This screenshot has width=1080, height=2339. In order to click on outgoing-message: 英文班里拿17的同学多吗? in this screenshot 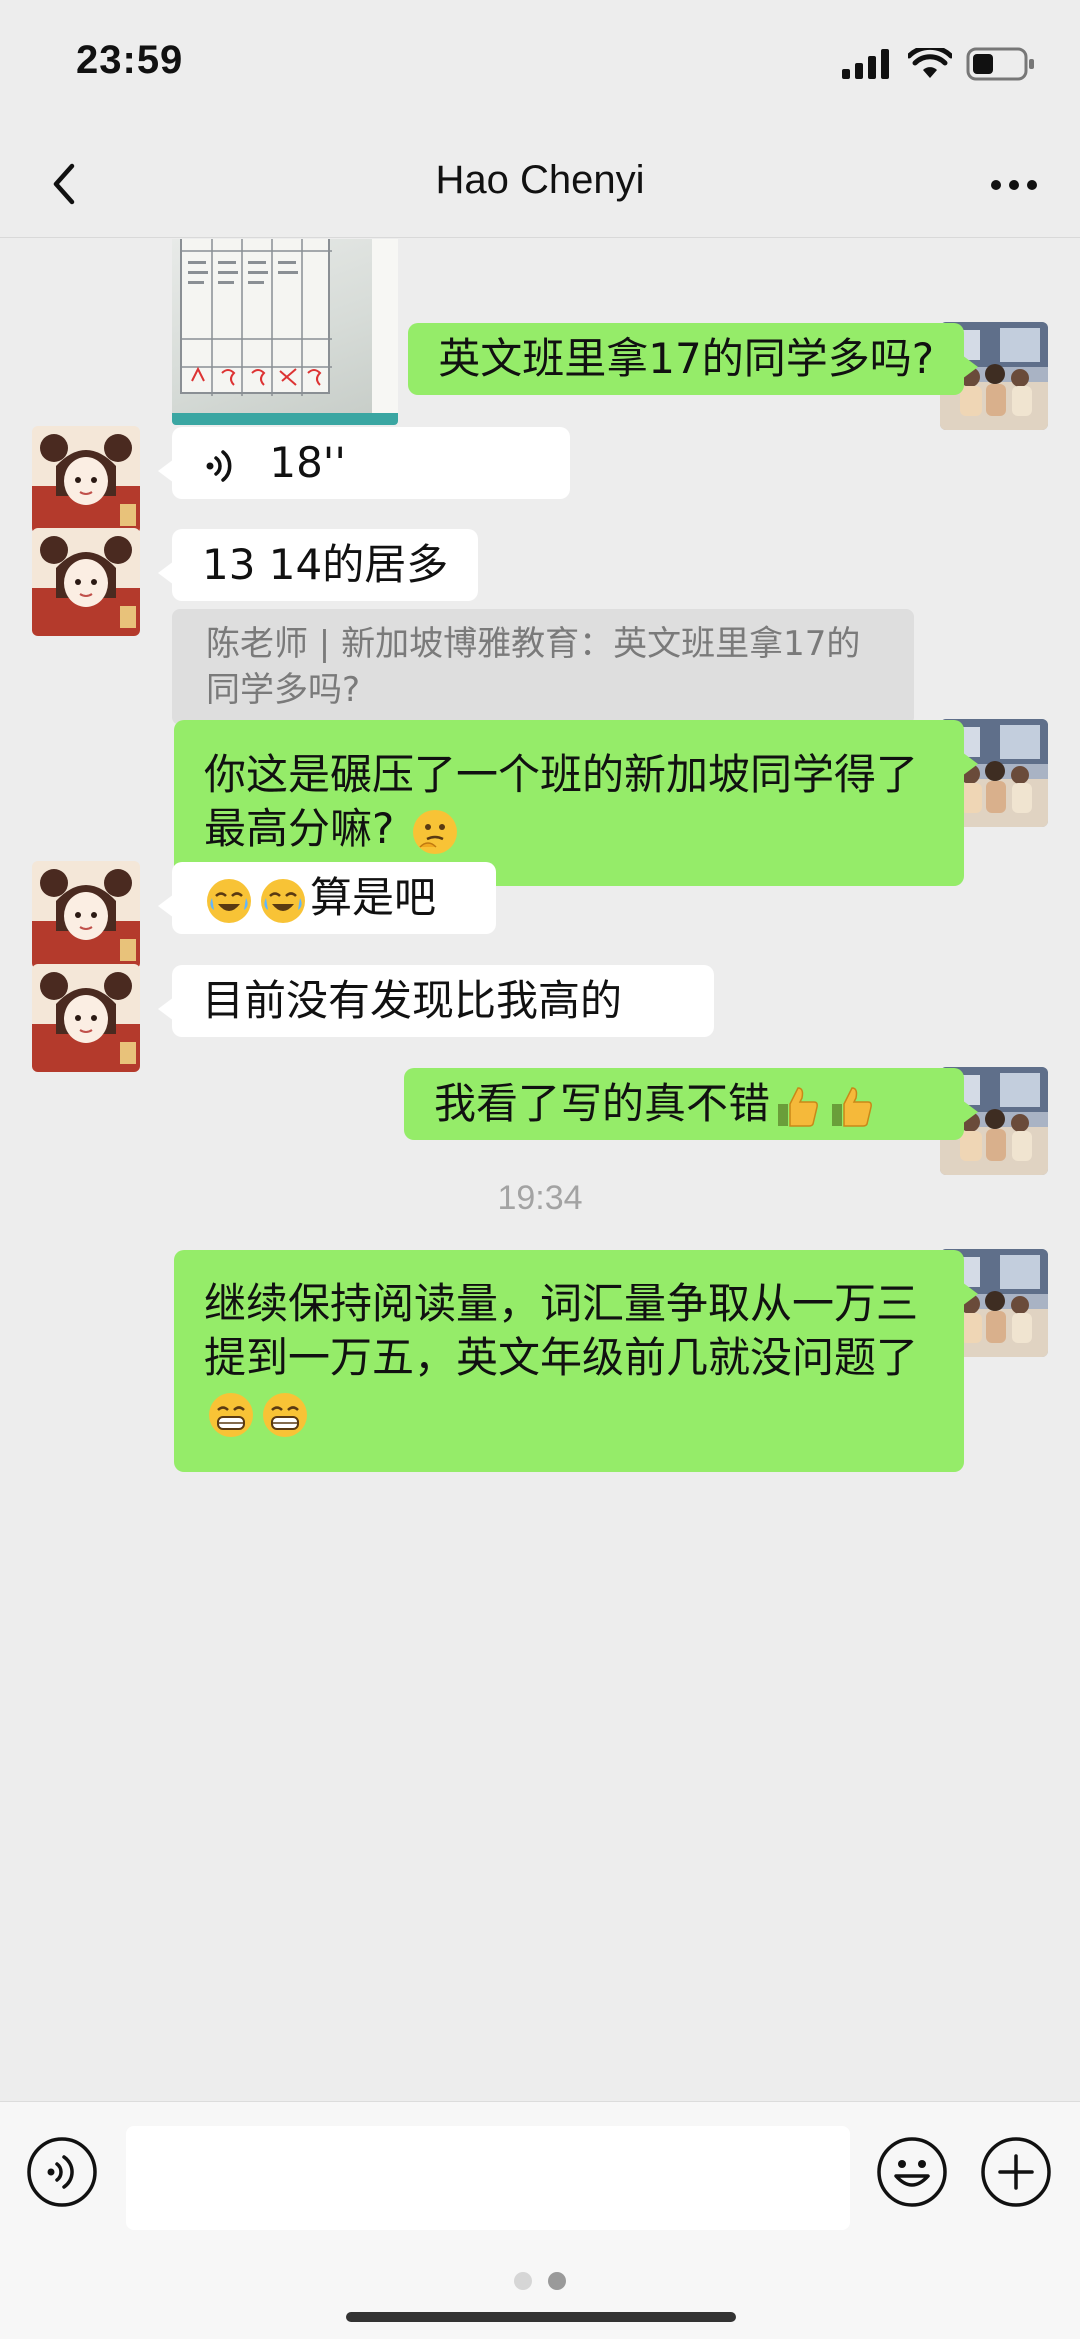, I will do `click(693, 359)`.